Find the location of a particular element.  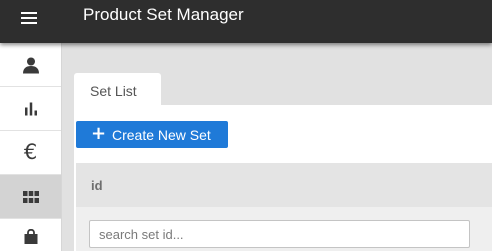

table-filter-row is located at coordinates (284, 229).